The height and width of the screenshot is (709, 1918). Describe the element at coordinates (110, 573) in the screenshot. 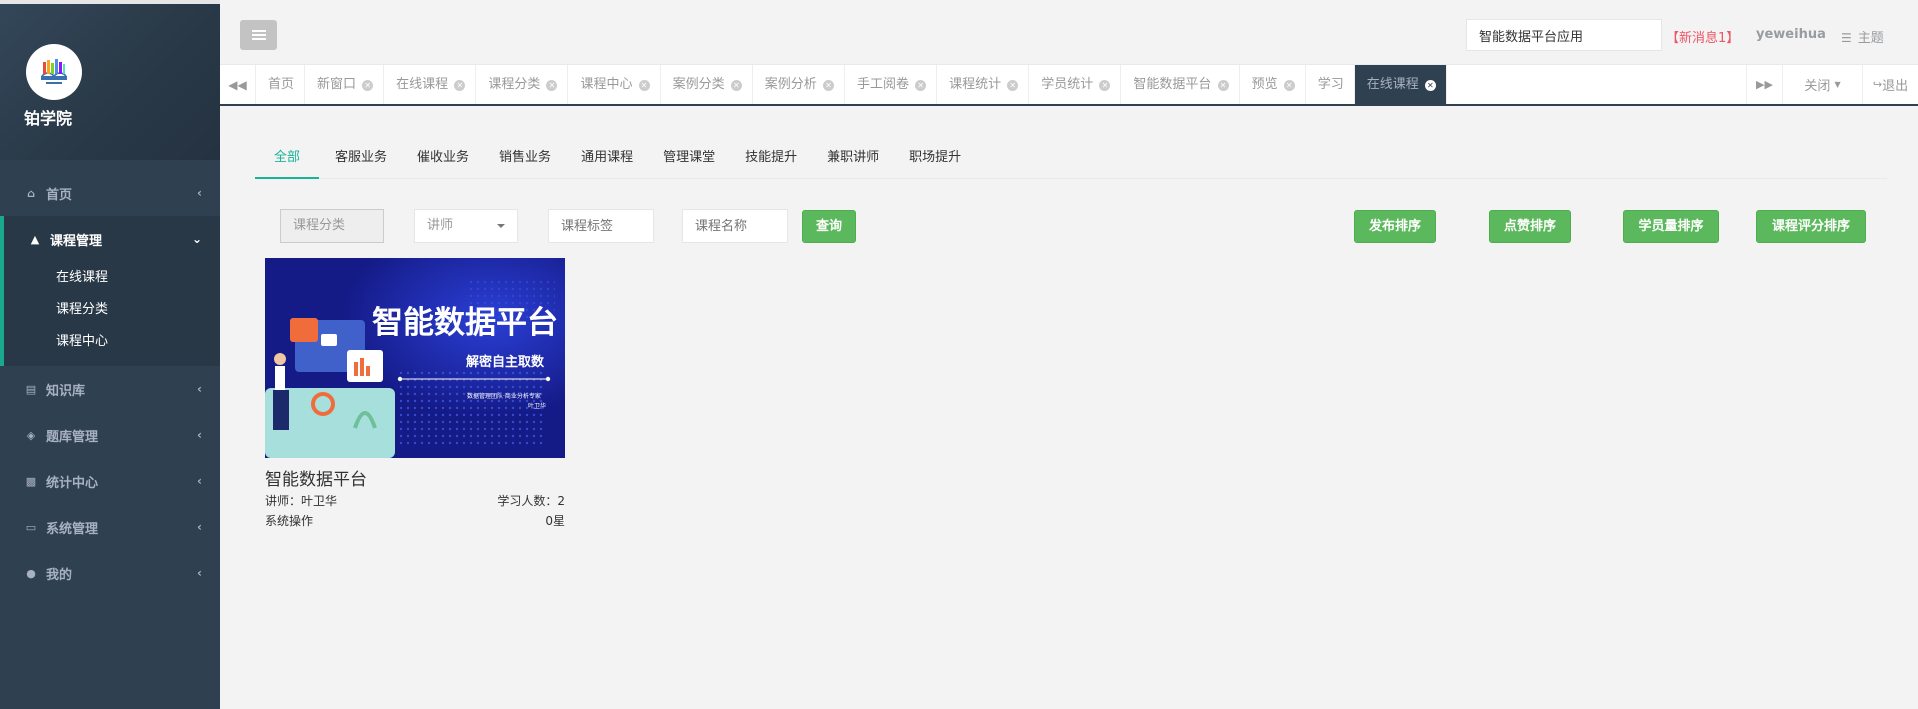

I see `sidebar-item-mine: ● 我的 ‹` at that location.